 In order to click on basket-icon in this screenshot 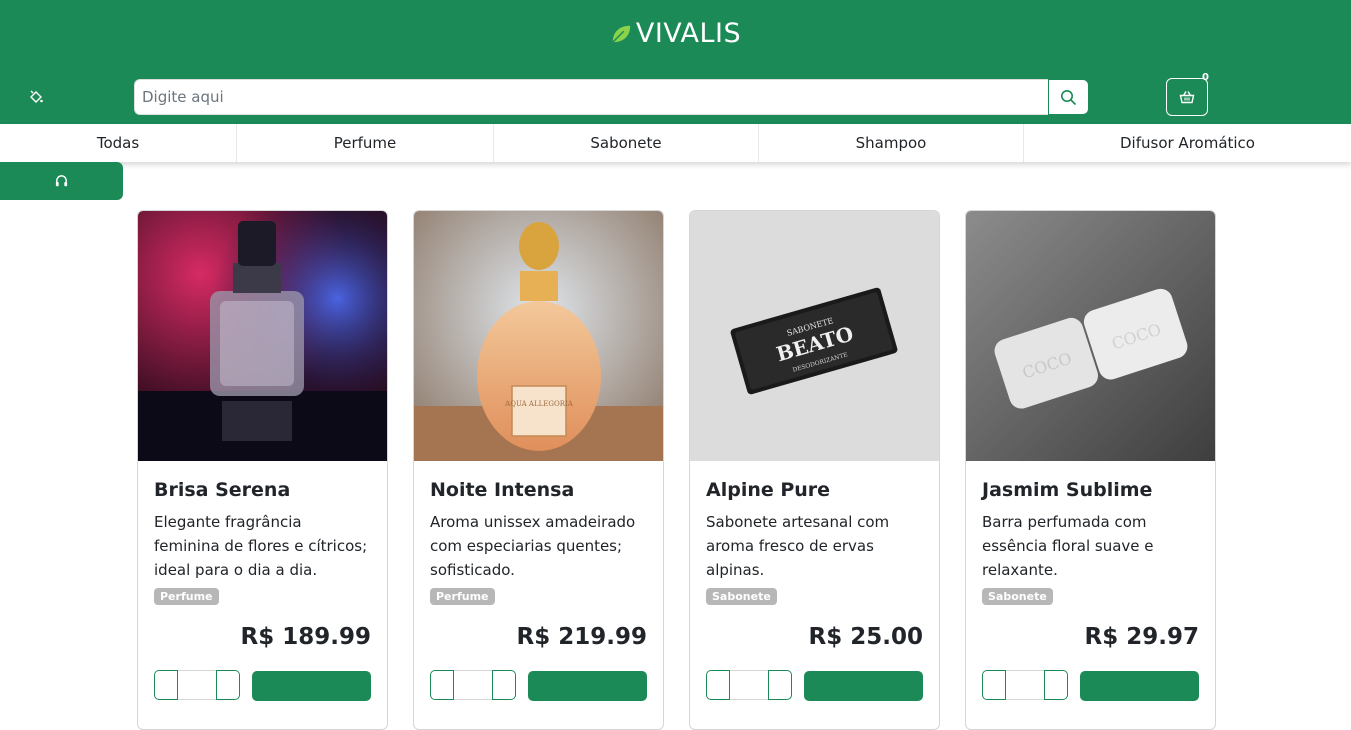, I will do `click(1187, 97)`.